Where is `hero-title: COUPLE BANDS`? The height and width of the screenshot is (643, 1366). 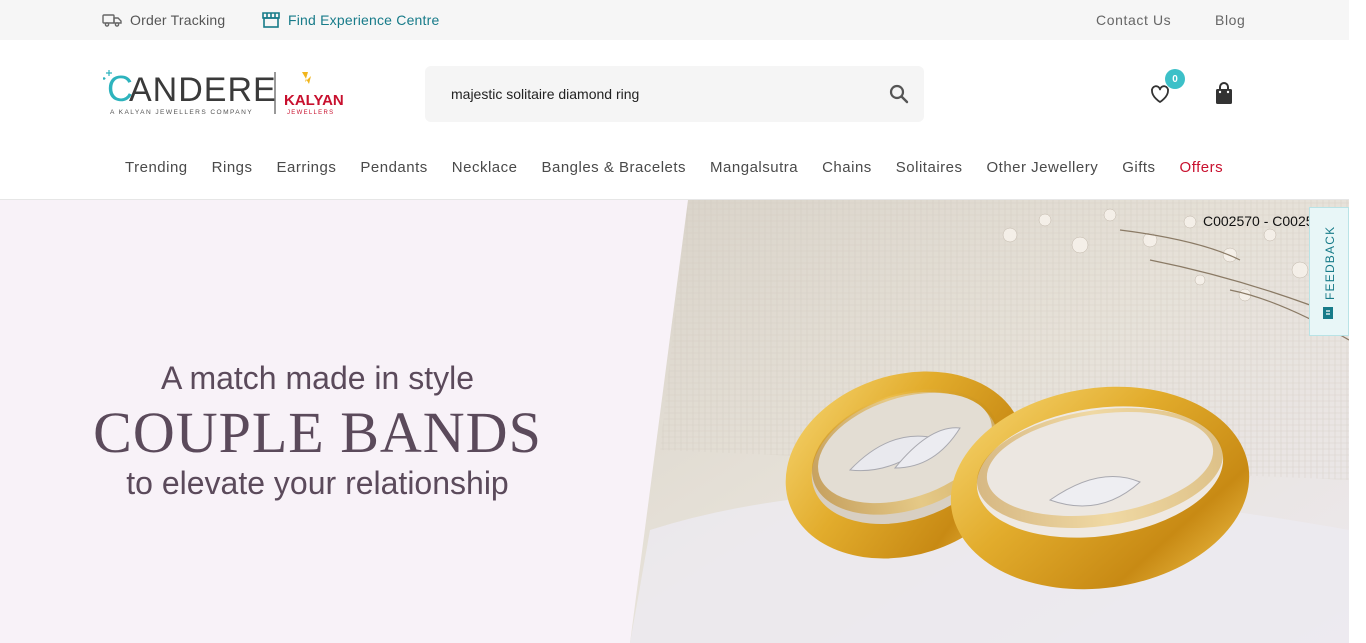 hero-title: COUPLE BANDS is located at coordinates (317, 432).